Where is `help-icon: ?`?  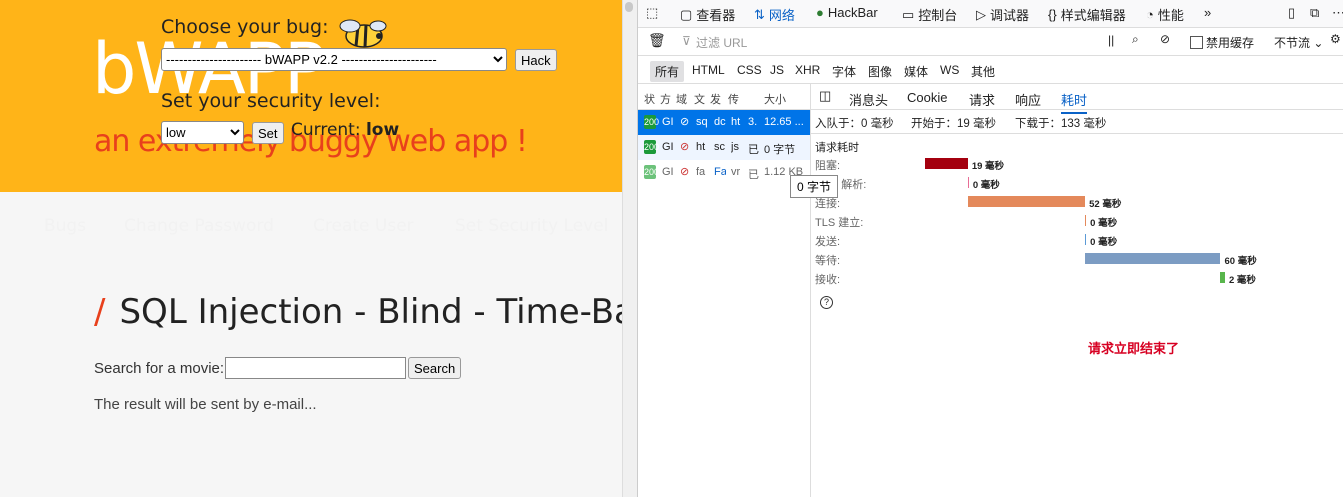
help-icon: ? is located at coordinates (826, 302).